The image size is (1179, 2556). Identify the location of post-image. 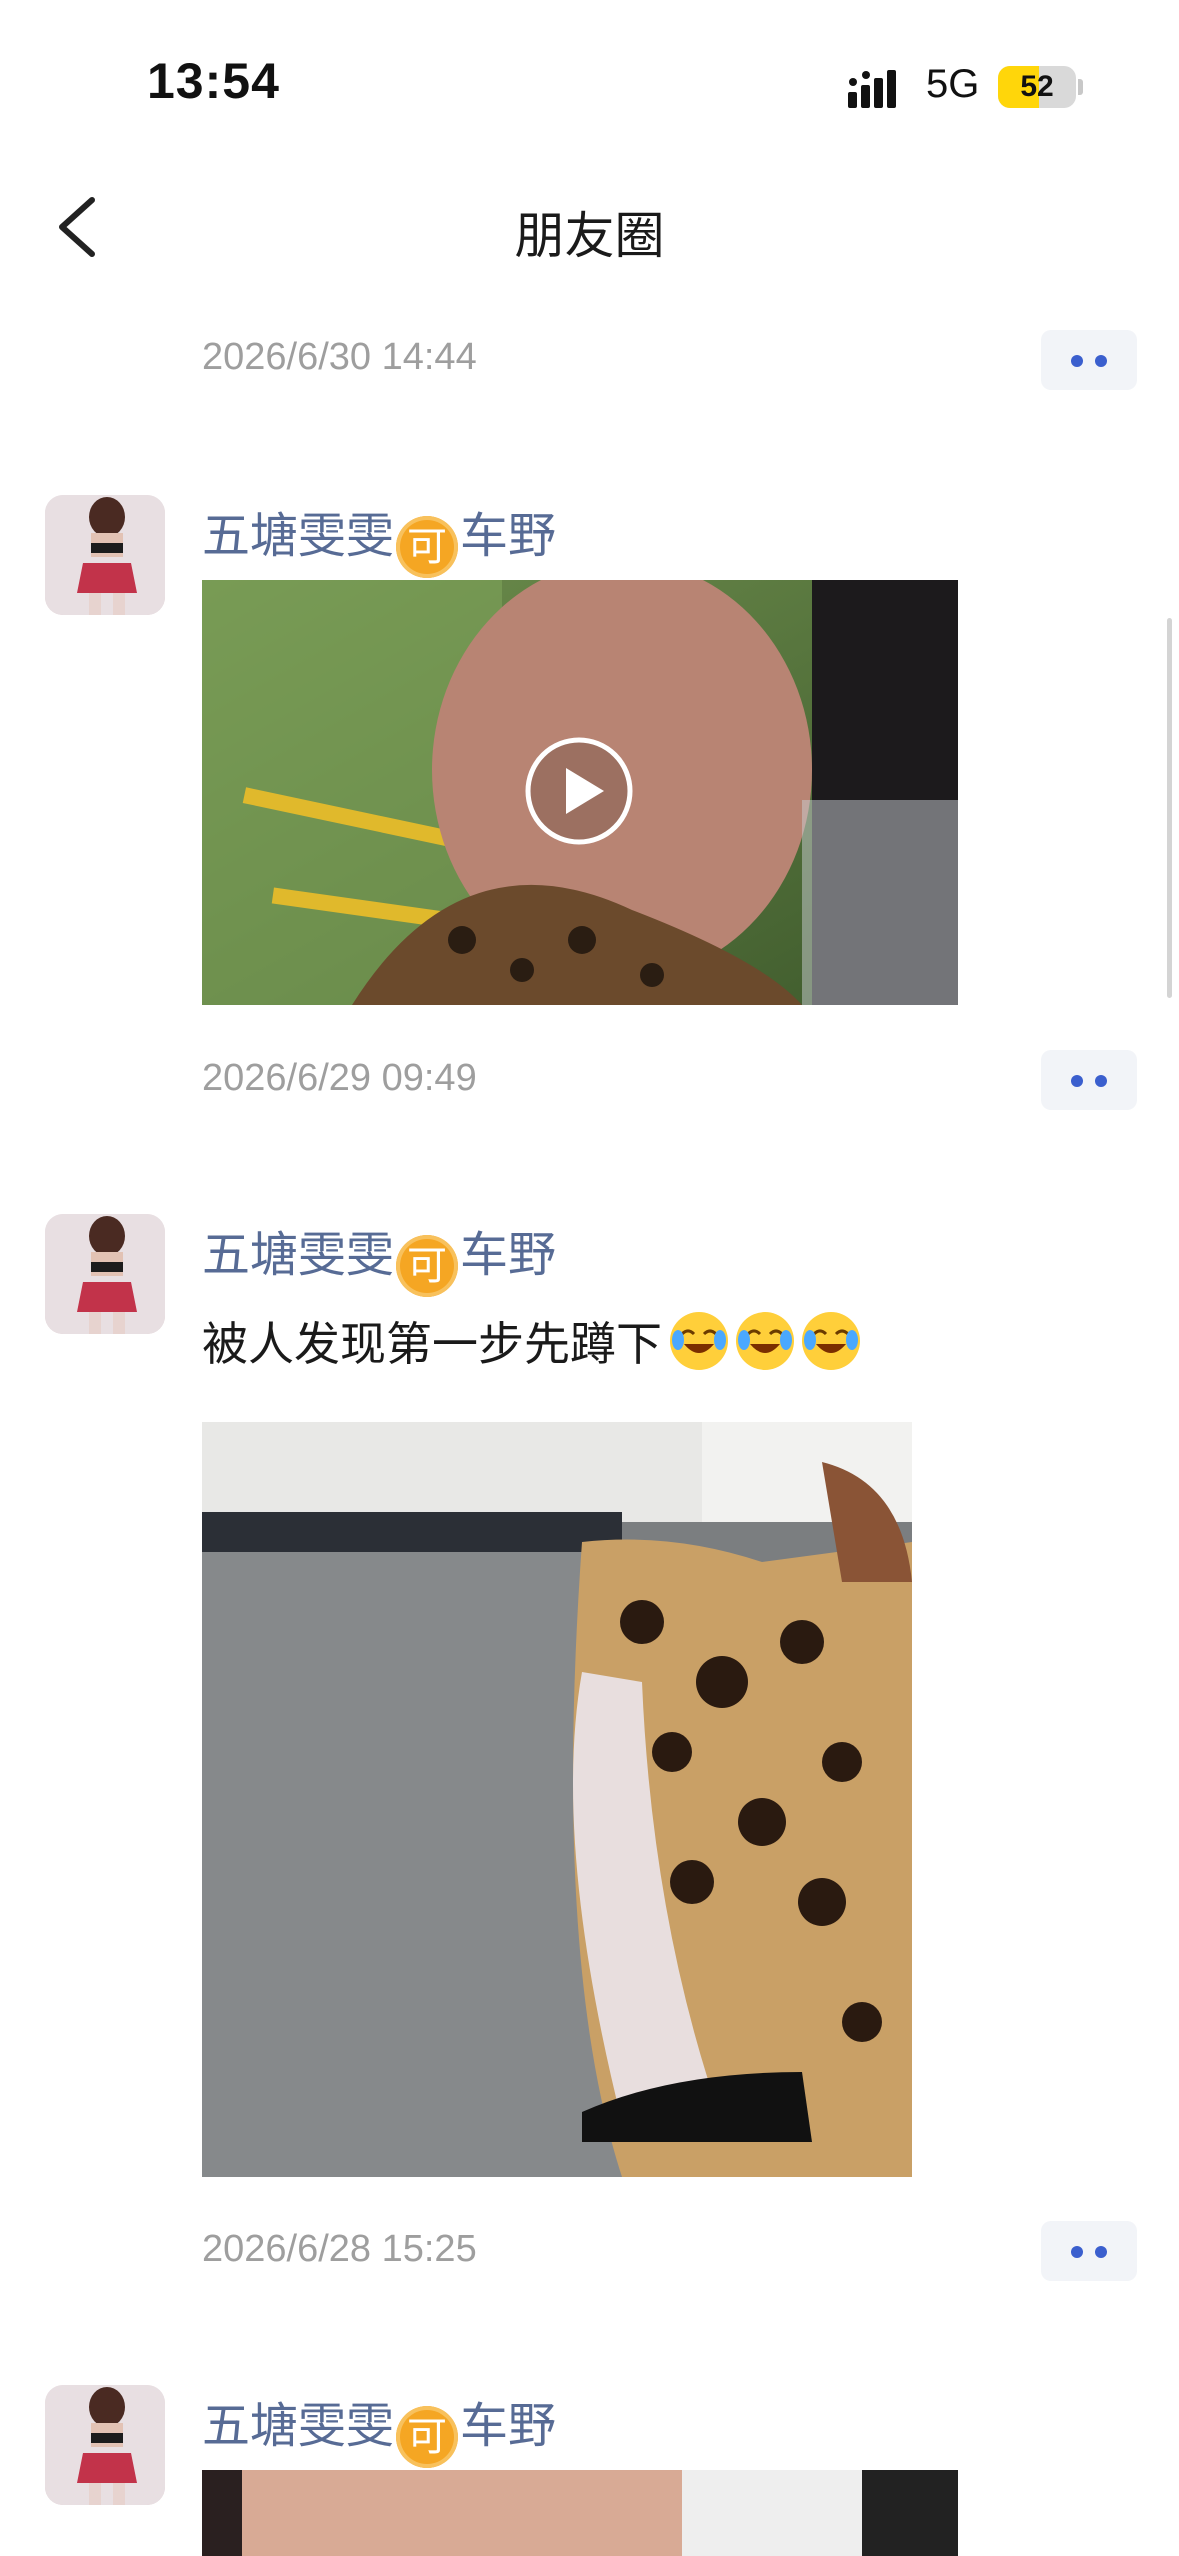
(580, 2513).